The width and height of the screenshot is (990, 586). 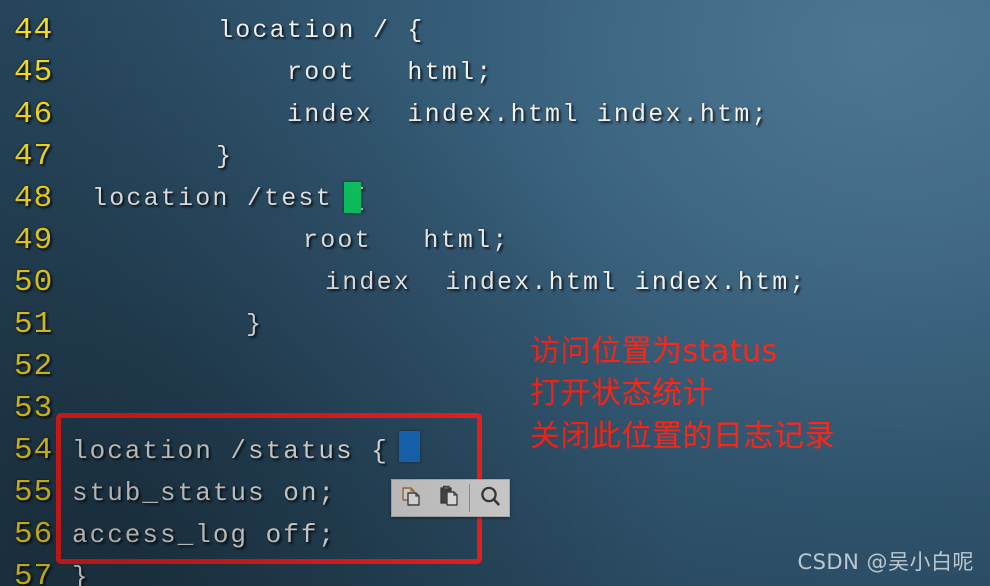 What do you see at coordinates (34, 572) in the screenshot?
I see `line-number: 57` at bounding box center [34, 572].